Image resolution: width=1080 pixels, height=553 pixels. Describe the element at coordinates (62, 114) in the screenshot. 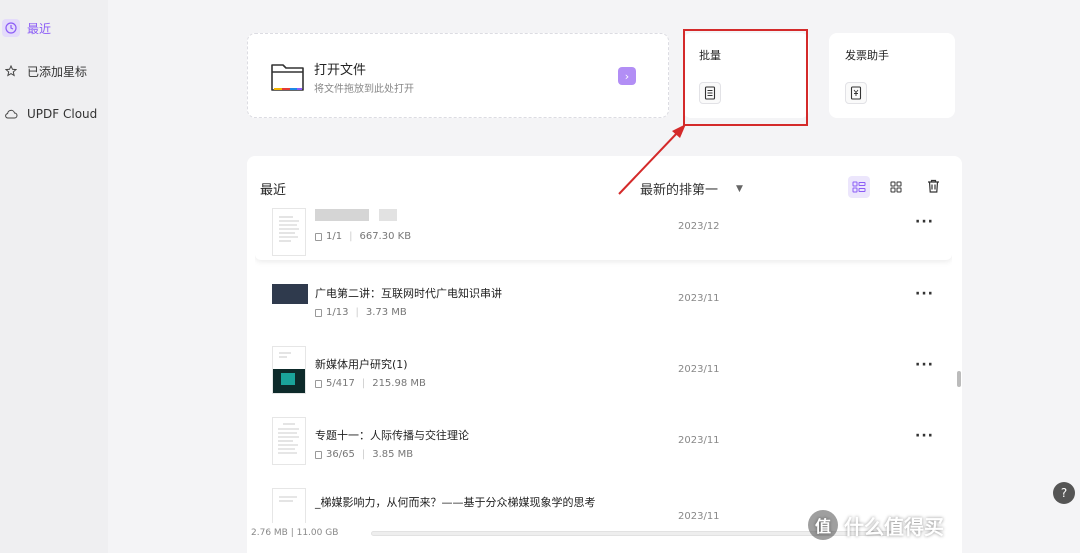

I see `sidebar-item-label: UPDF Cloud` at that location.